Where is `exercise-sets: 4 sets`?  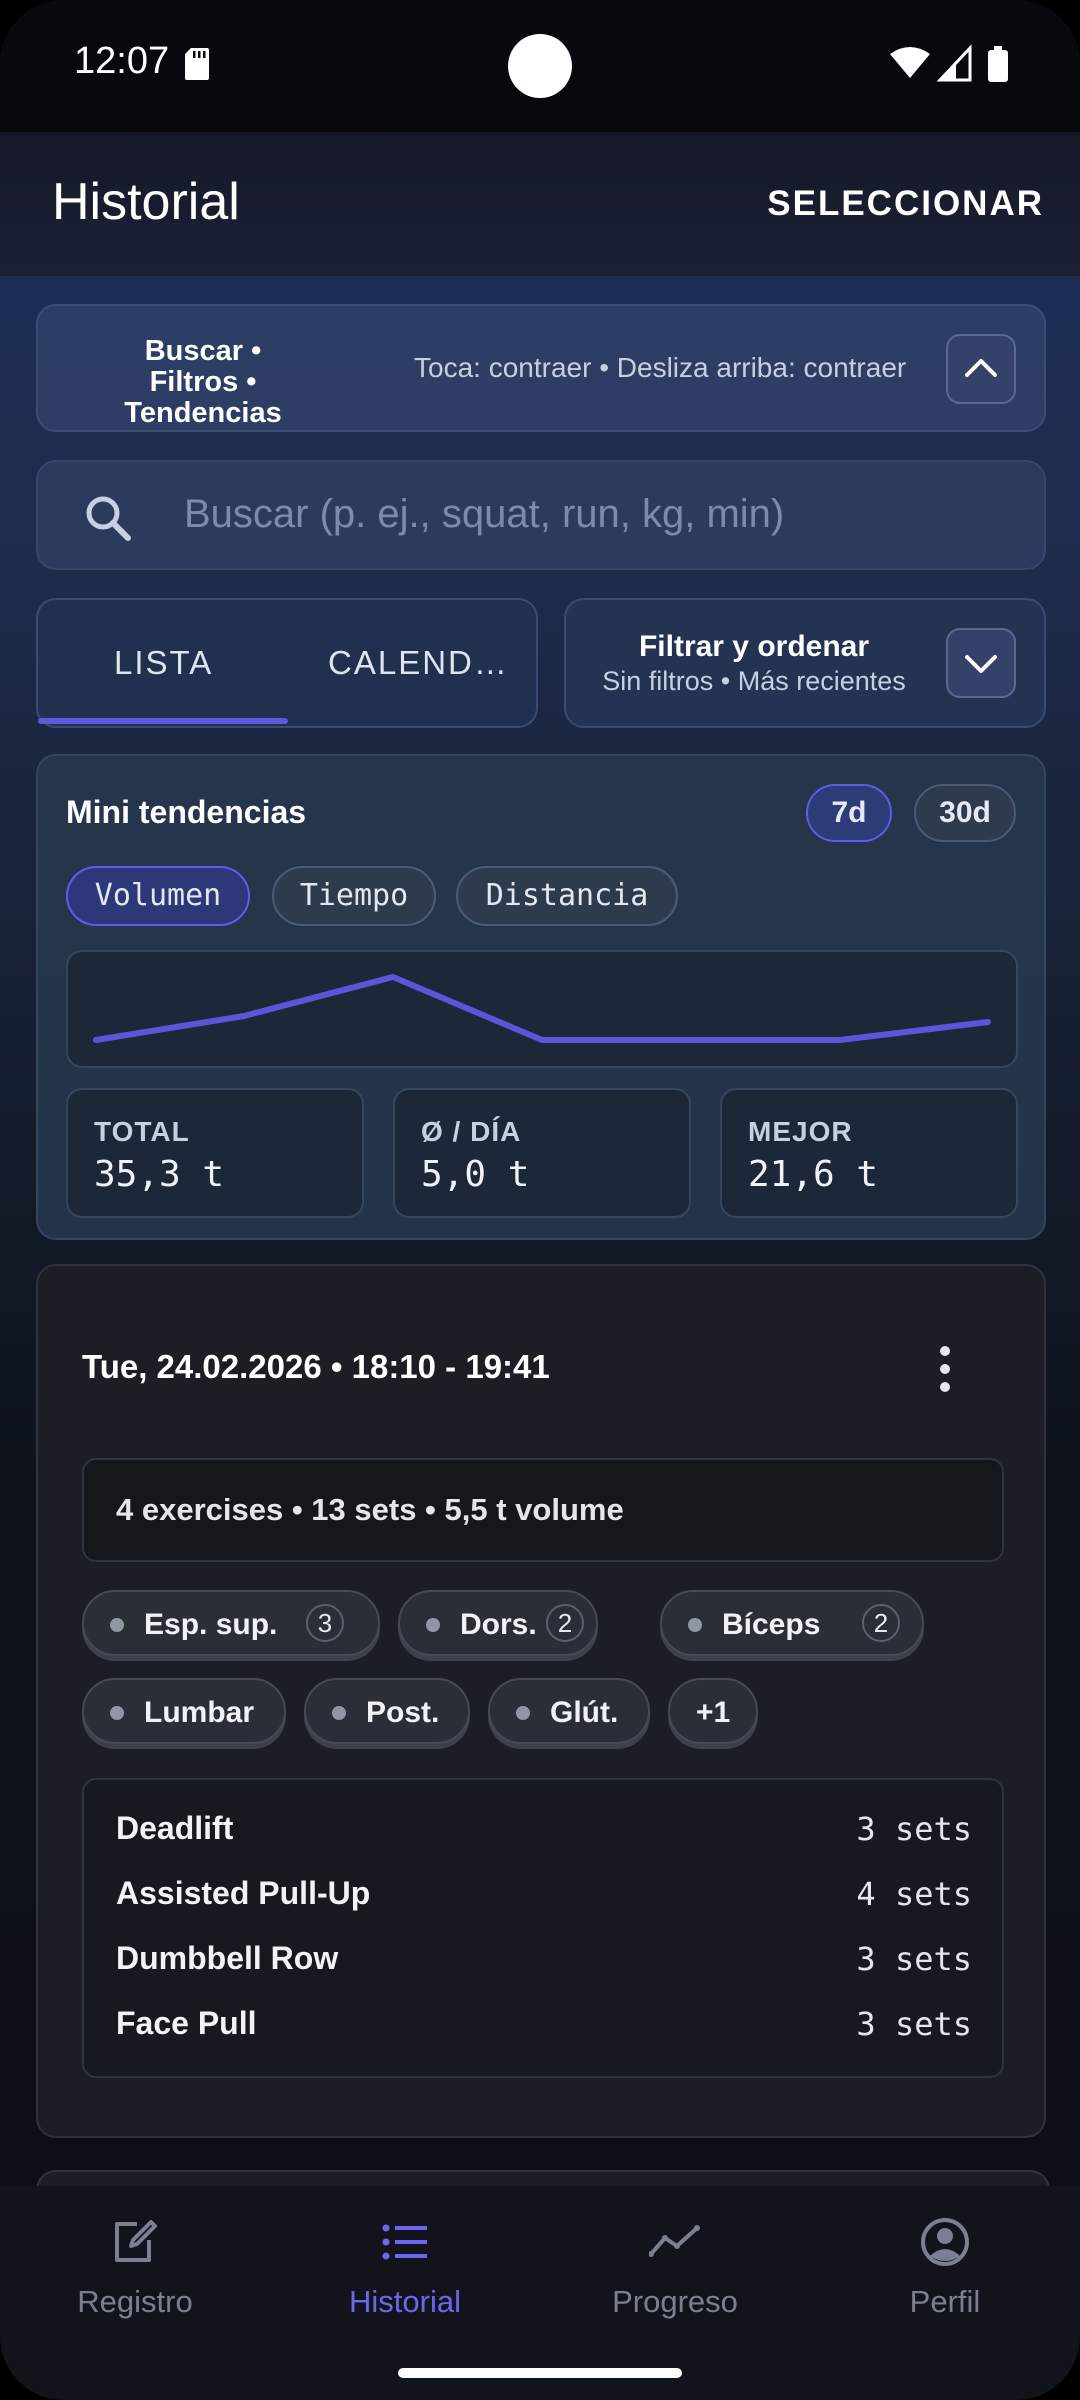 exercise-sets: 4 sets is located at coordinates (914, 1894).